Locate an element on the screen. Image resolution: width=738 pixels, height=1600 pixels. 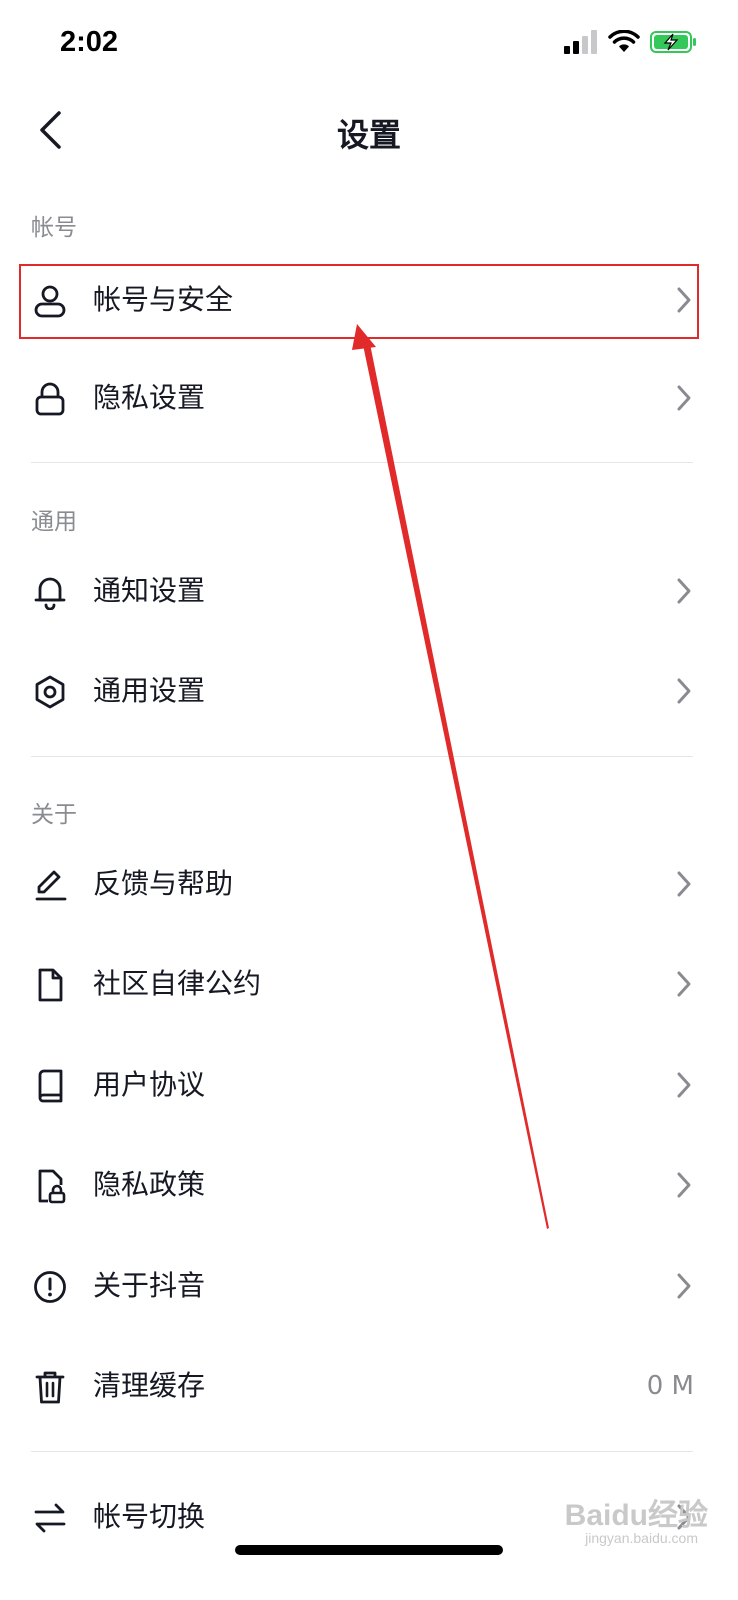
watermark-logo: Baidu经验 is located at coordinates (636, 1515).